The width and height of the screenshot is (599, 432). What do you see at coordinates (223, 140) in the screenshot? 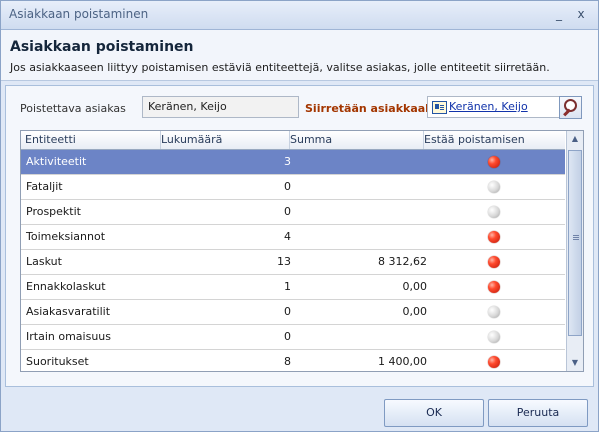
I see `column-count: Lukumäärä` at bounding box center [223, 140].